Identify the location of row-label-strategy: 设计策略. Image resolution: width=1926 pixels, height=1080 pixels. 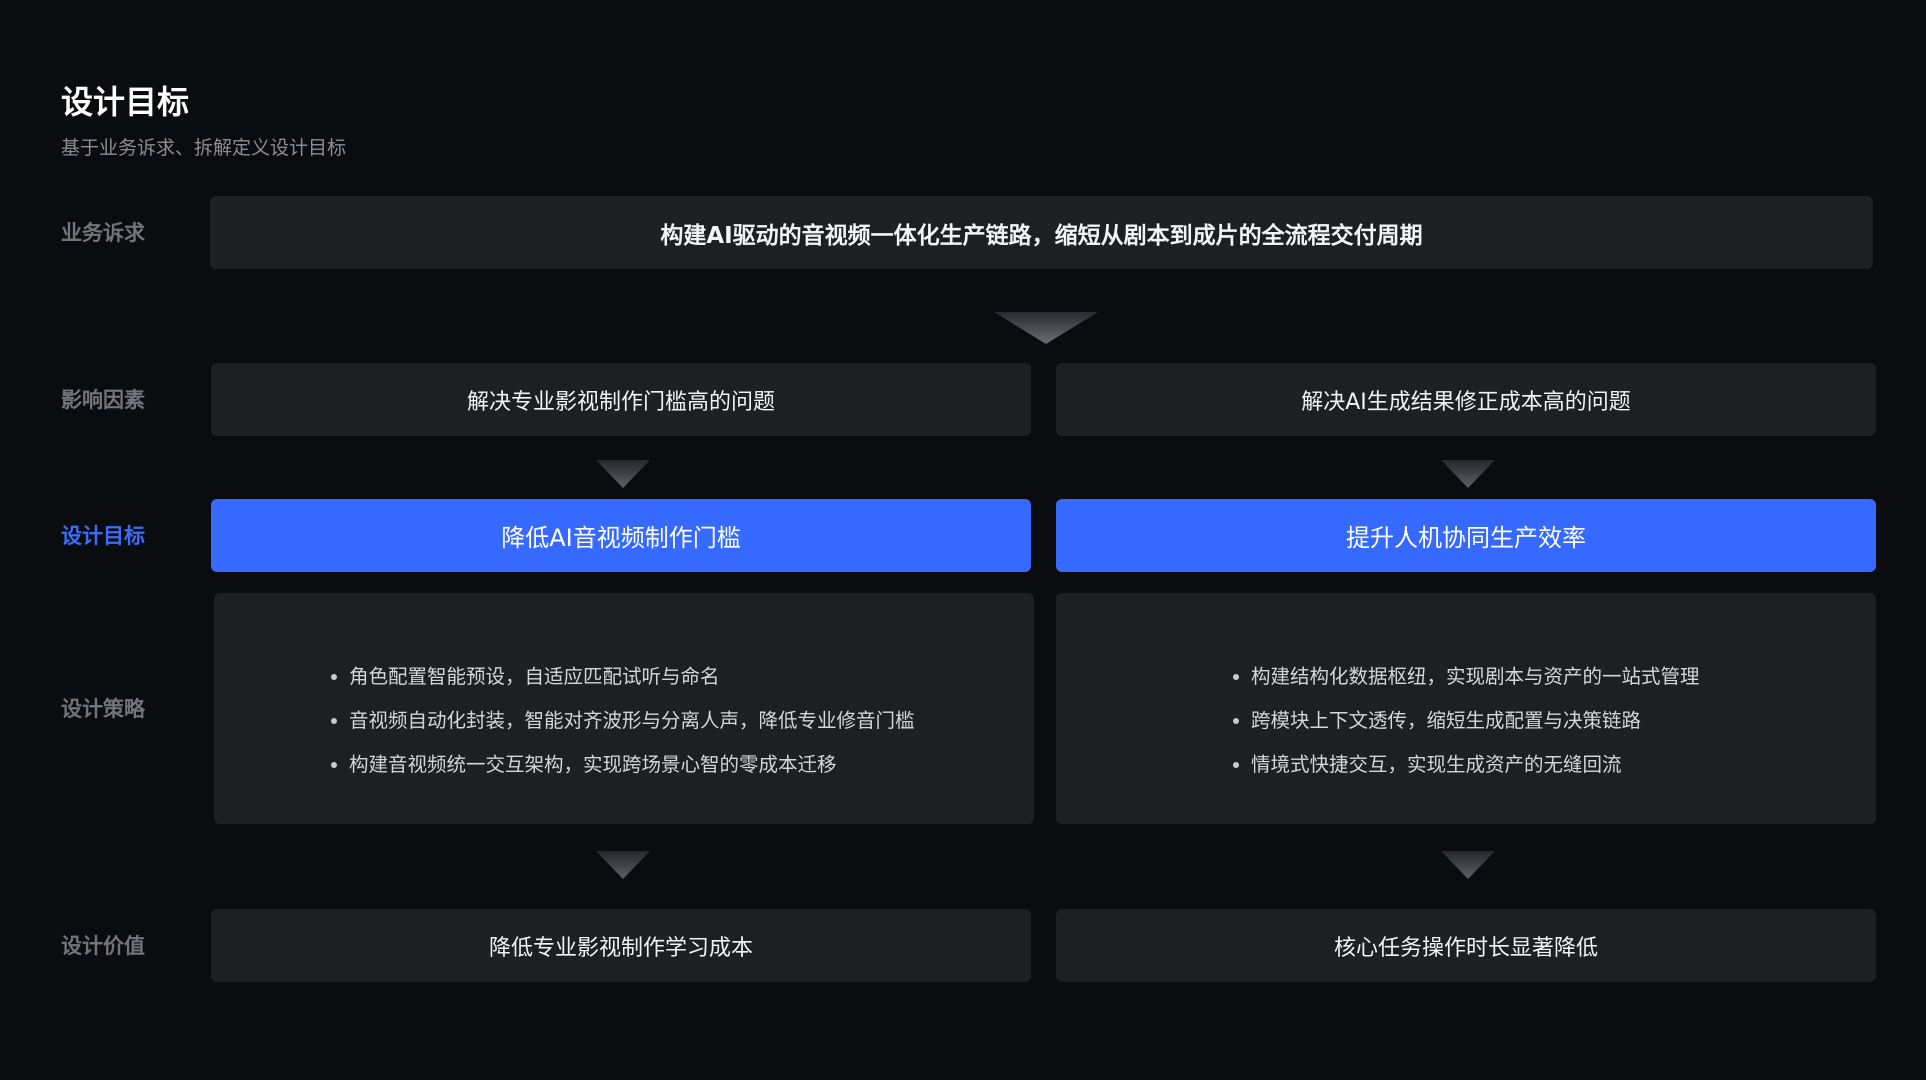
(103, 709).